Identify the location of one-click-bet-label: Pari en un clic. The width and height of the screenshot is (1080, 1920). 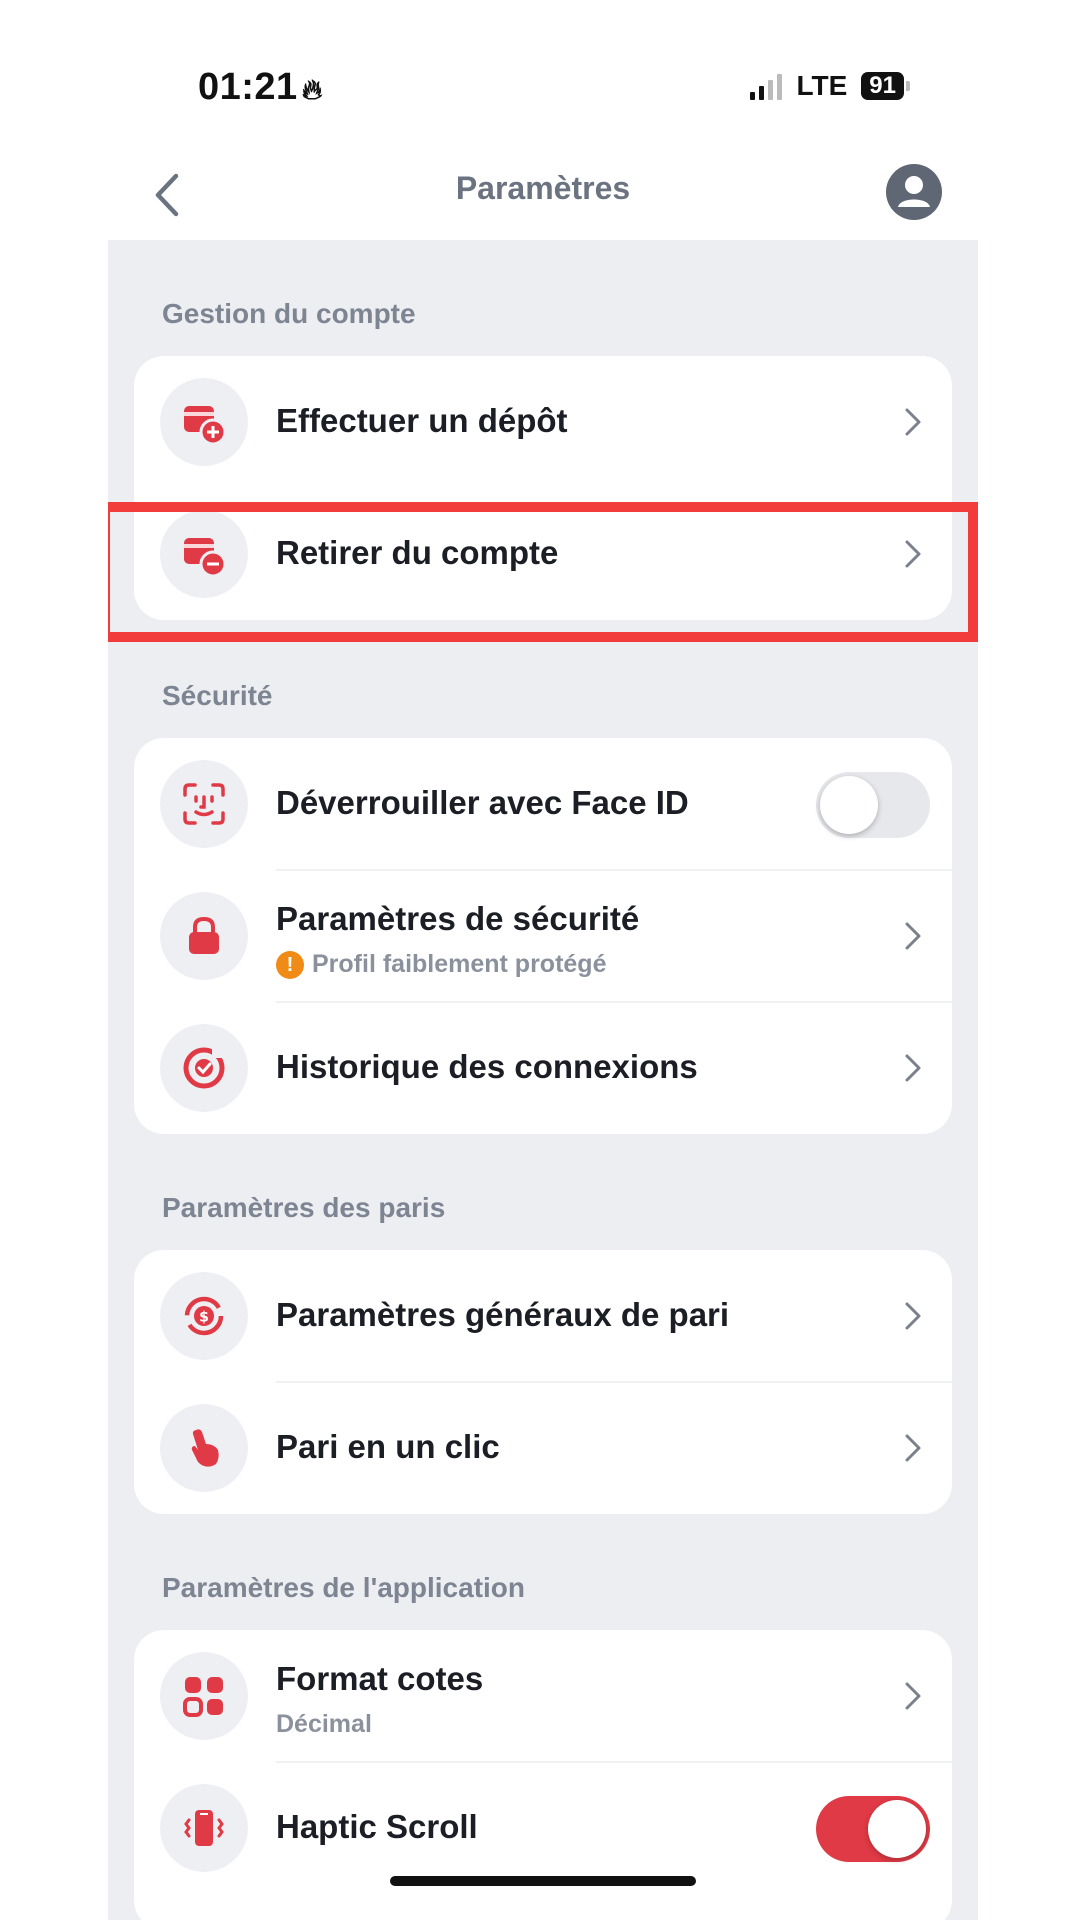
(388, 1446).